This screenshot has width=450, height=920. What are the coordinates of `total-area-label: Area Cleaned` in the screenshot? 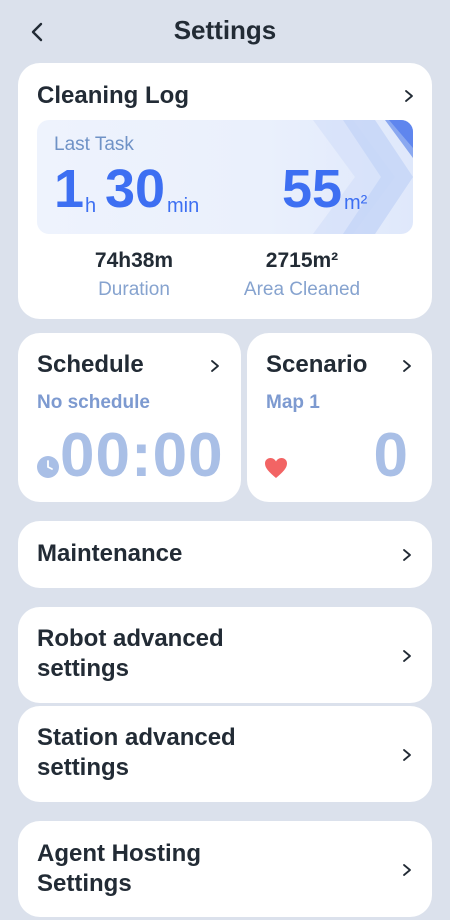 It's located at (302, 289).